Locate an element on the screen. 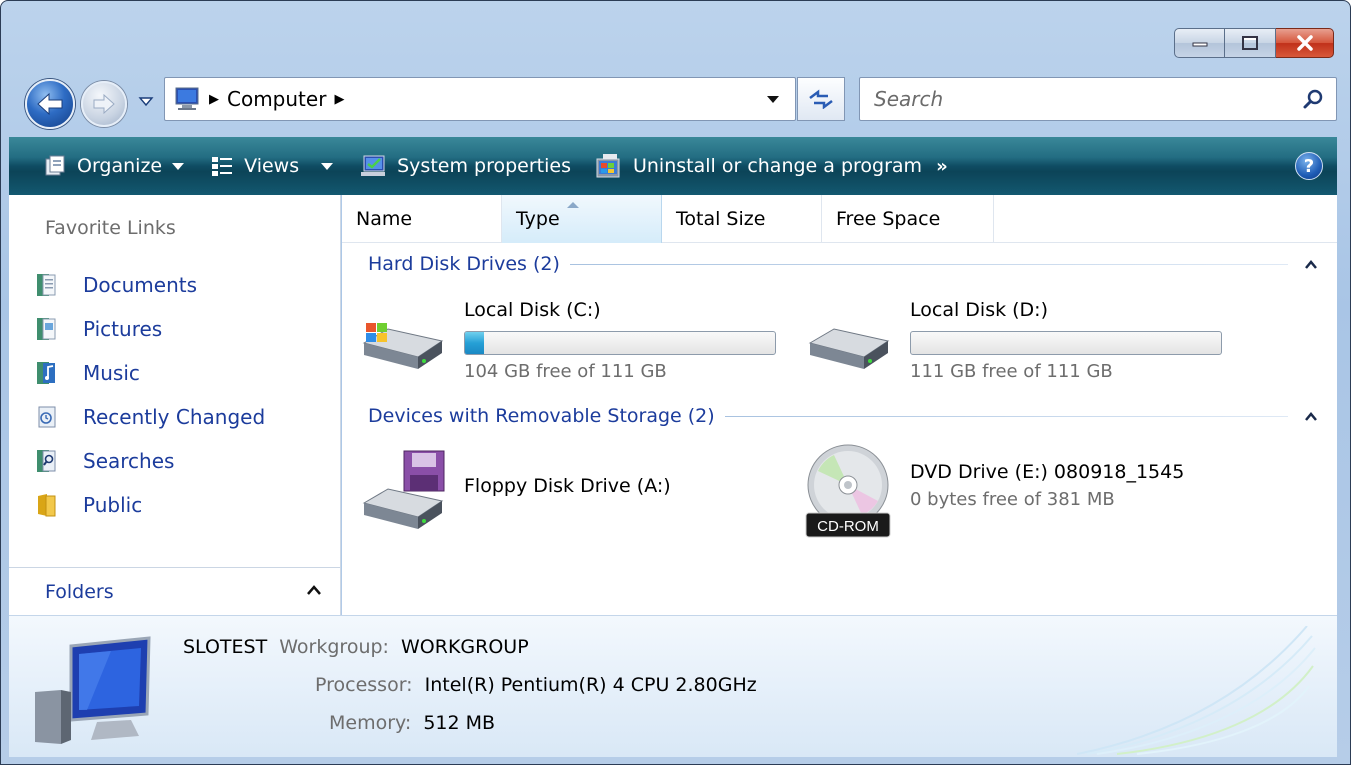 This screenshot has width=1351, height=765. system-properties-label: System properties is located at coordinates (484, 166).